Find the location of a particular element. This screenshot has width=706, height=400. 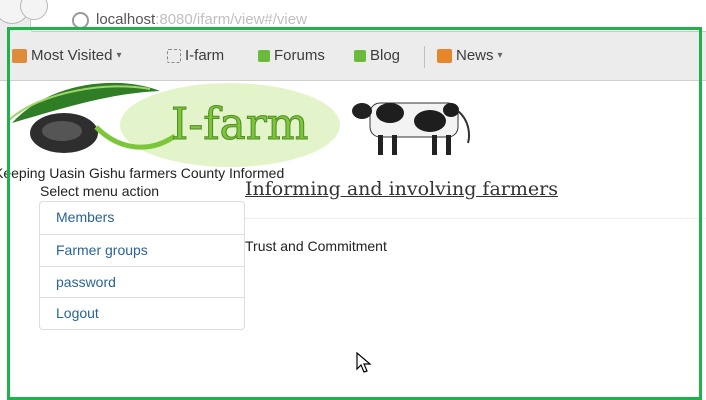

menu-item-members: Members is located at coordinates (142, 217).